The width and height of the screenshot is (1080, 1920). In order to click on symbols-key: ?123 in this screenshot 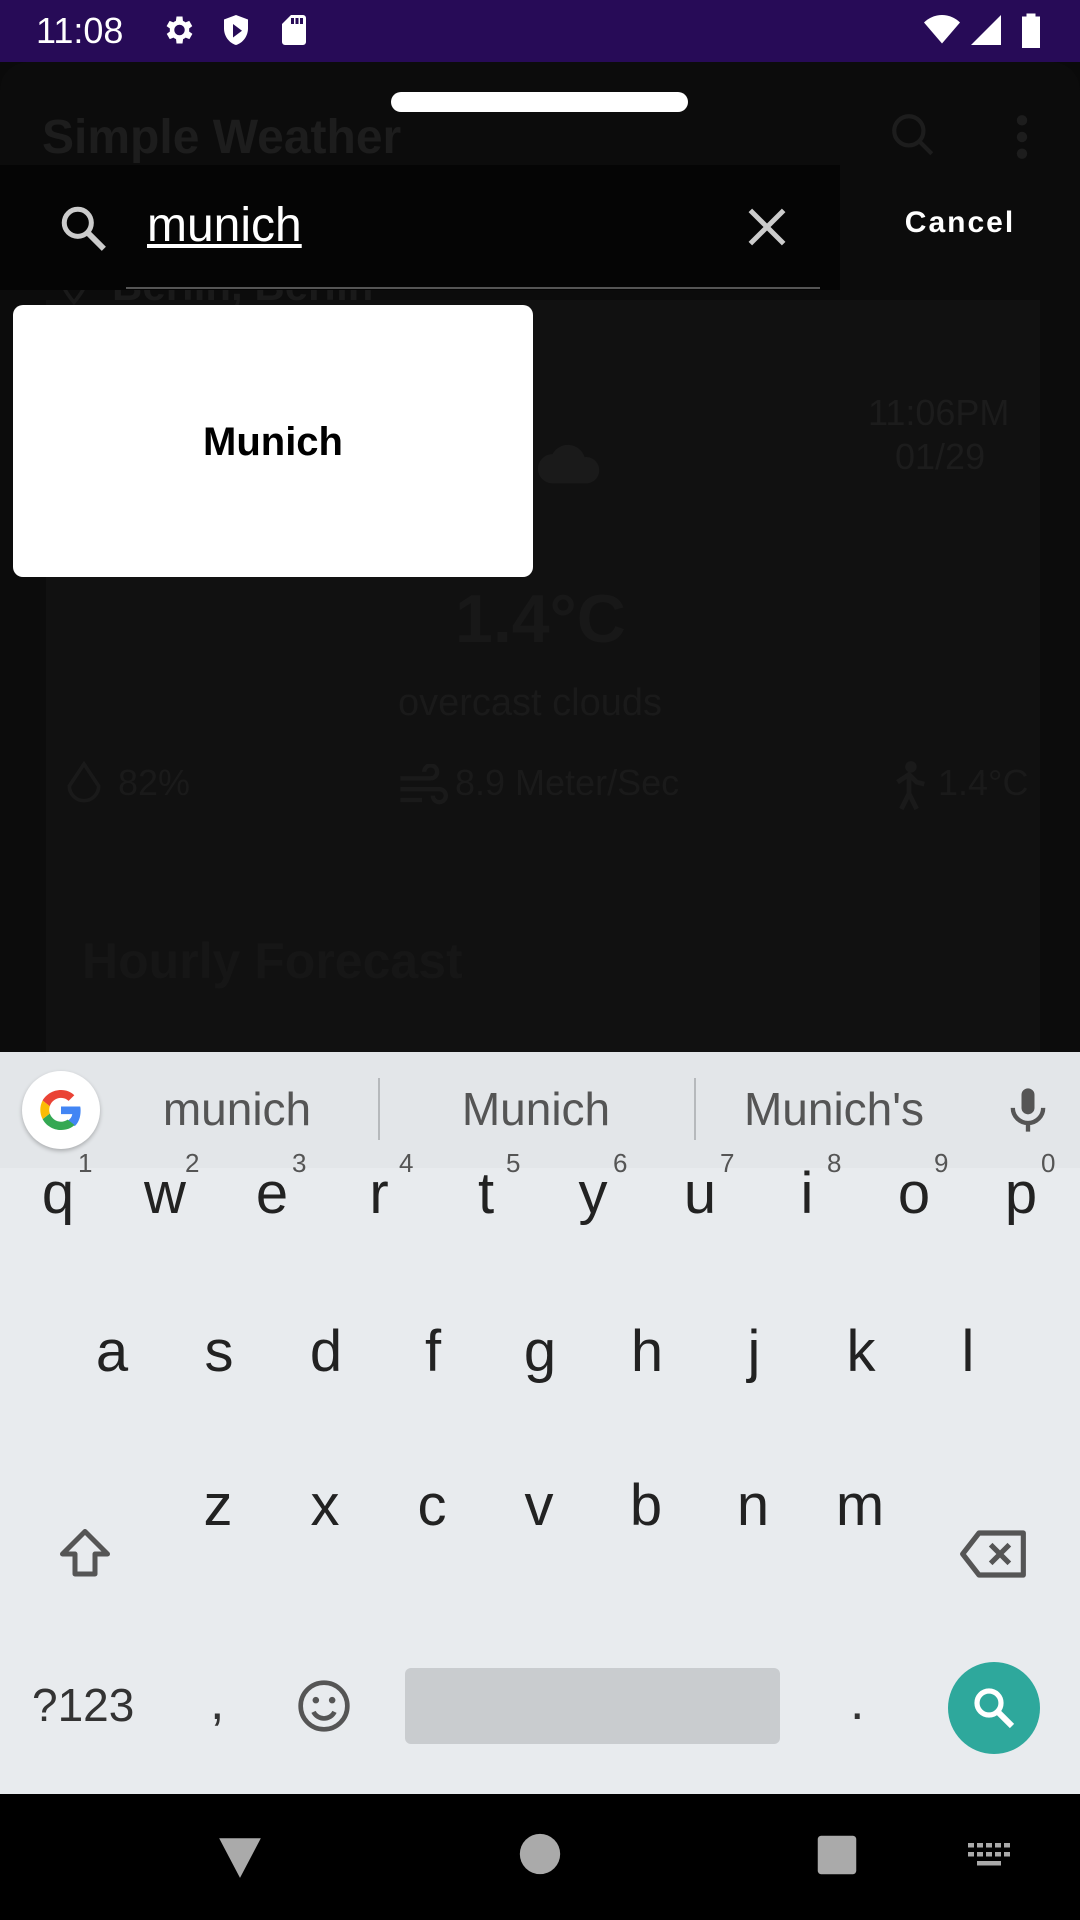, I will do `click(83, 1705)`.